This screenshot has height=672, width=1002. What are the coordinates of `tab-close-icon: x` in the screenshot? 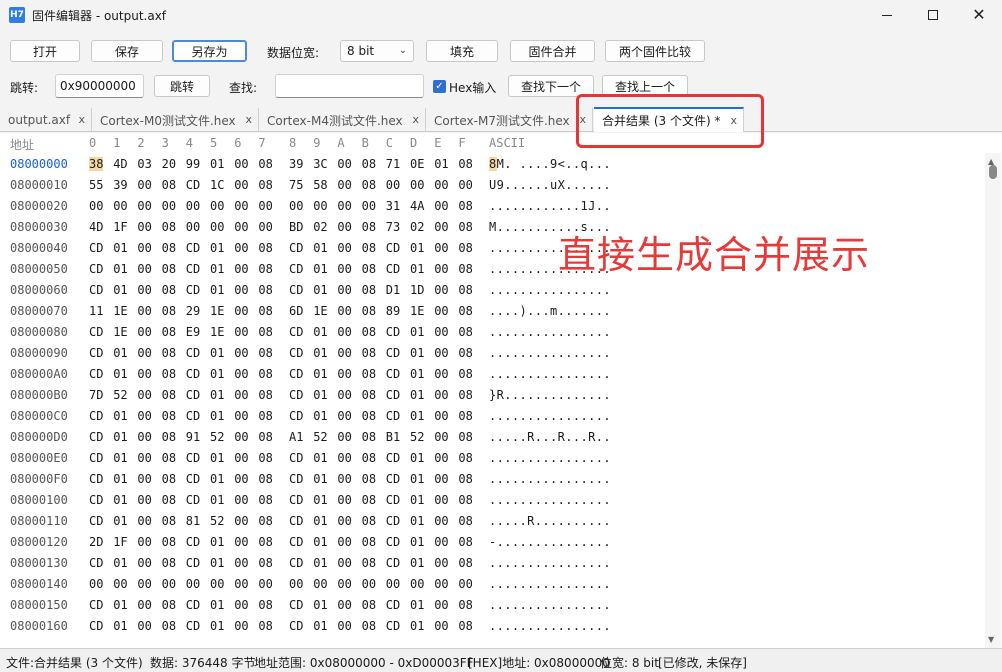 It's located at (248, 119).